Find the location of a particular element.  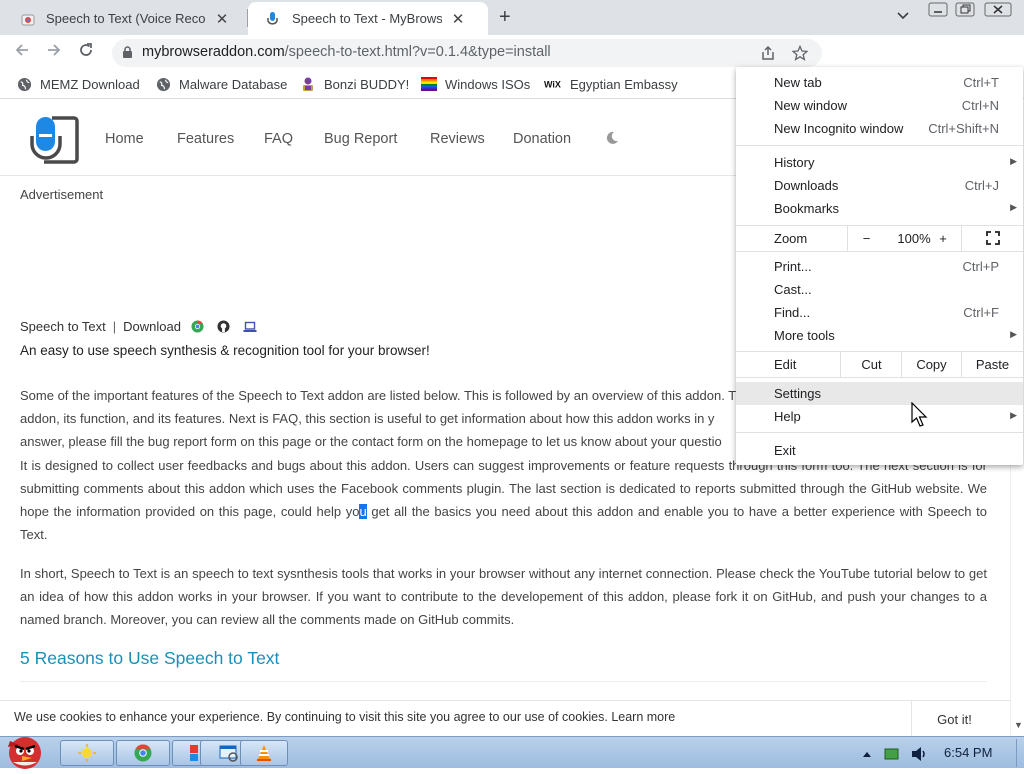

bonzi-icon is located at coordinates (308, 84).